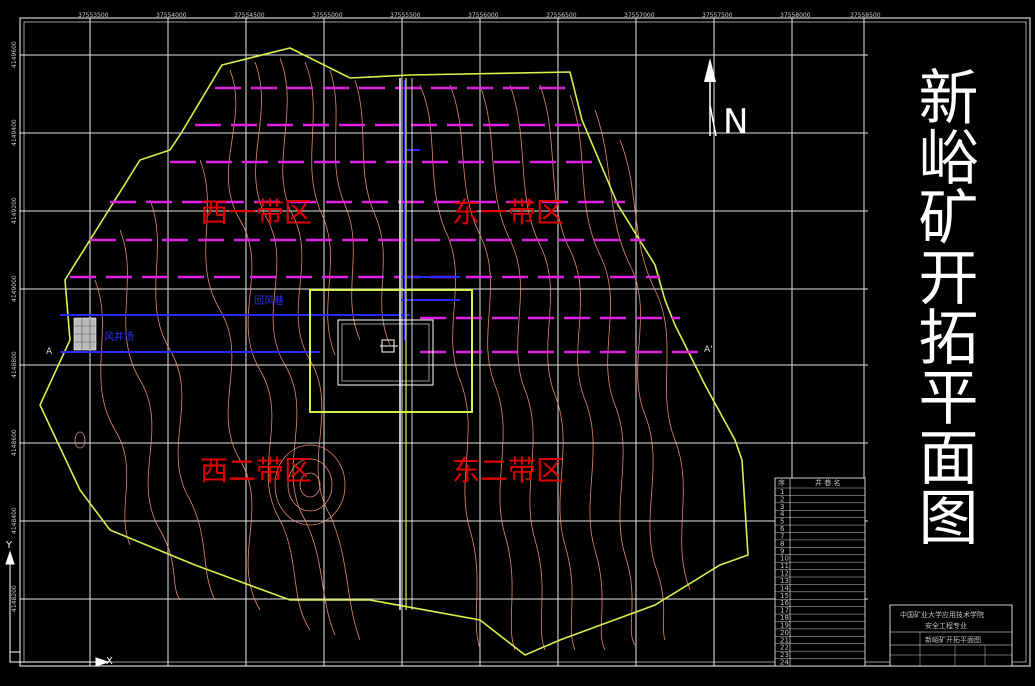  What do you see at coordinates (14, 132) in the screenshot?
I see `grid-y-label: 4149400` at bounding box center [14, 132].